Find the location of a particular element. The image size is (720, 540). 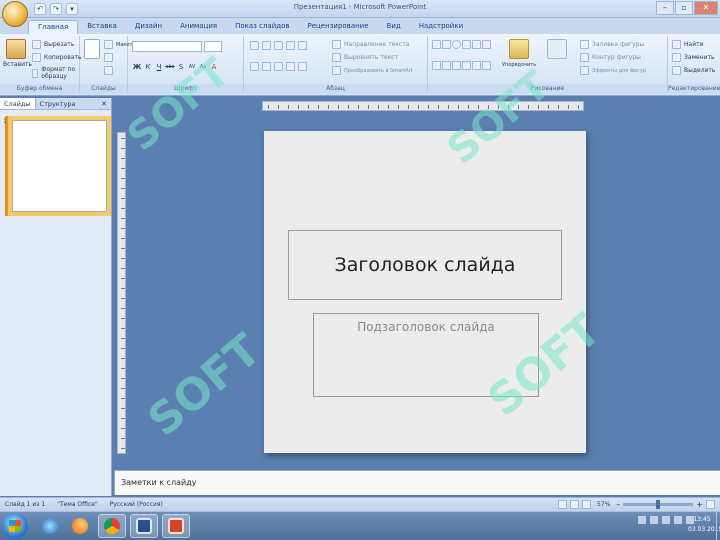

shapes-gallery is located at coordinates (462, 60).